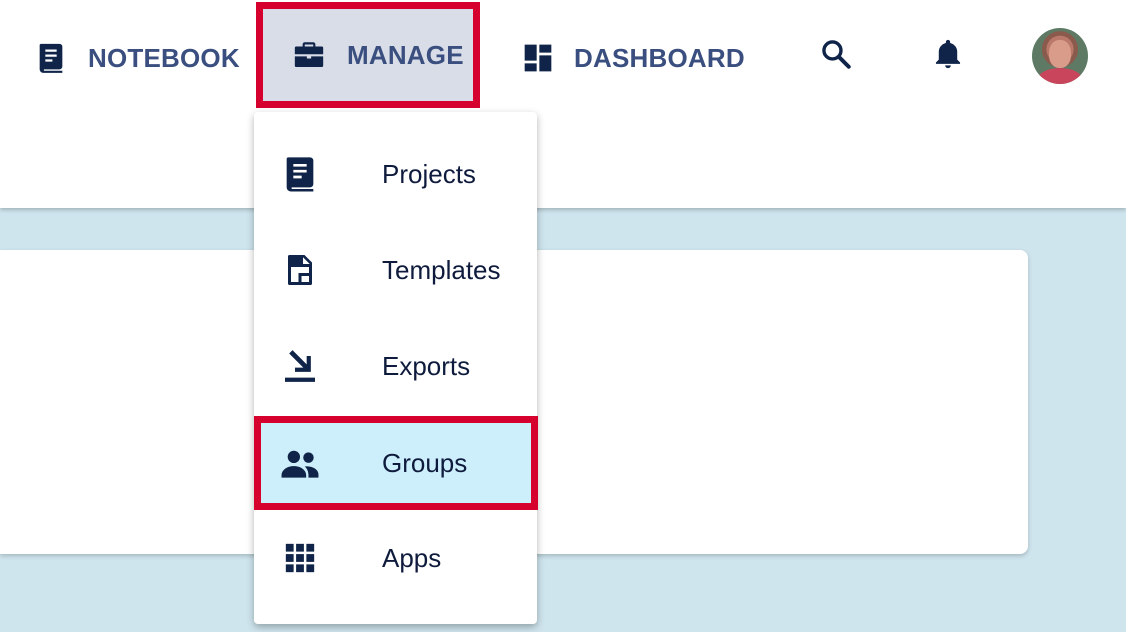 The width and height of the screenshot is (1126, 632). I want to click on search-icon, so click(836, 56).